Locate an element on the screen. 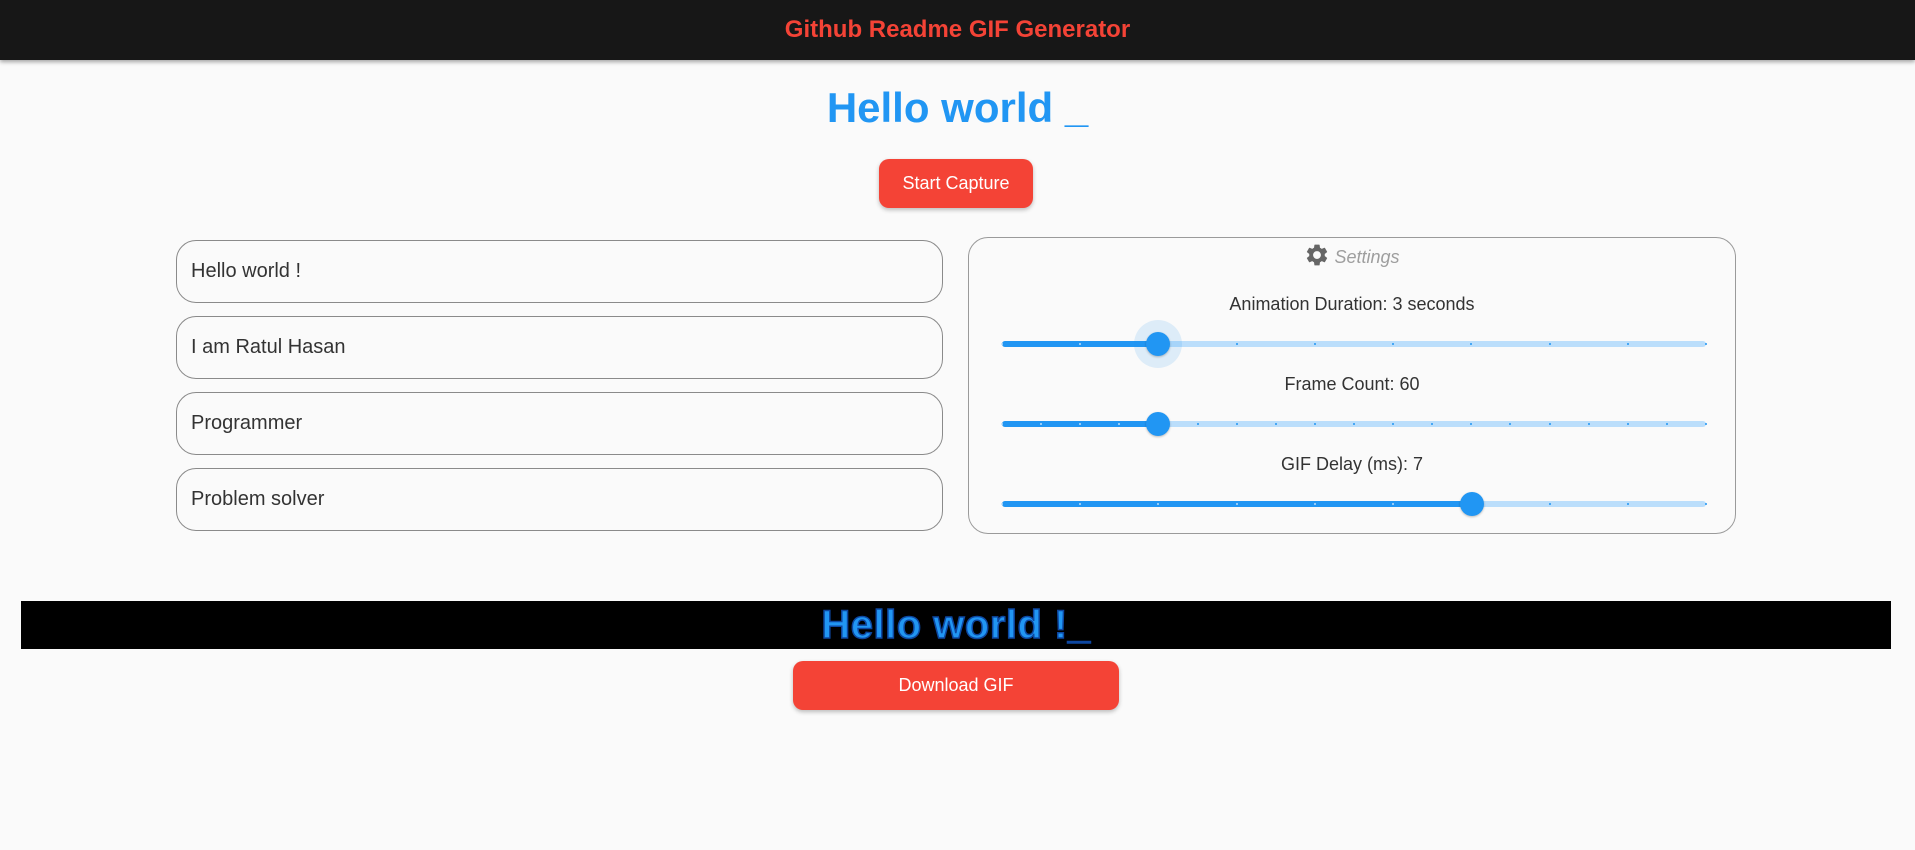 This screenshot has width=1915, height=850. start-capture-button: Start Capture is located at coordinates (956, 183).